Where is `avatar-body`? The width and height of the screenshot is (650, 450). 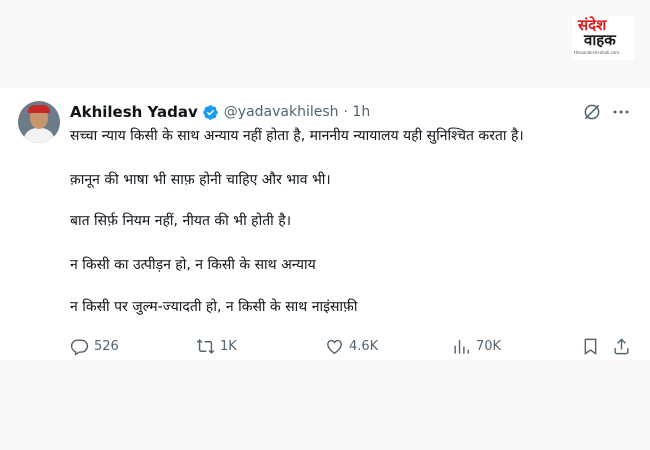 avatar-body is located at coordinates (39, 135).